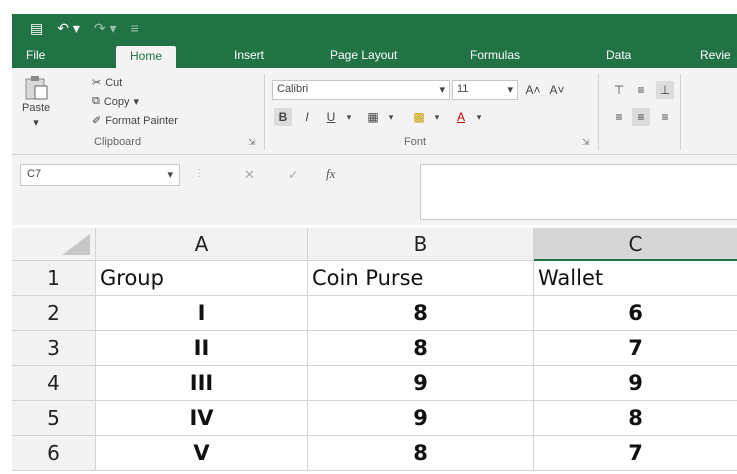 Image resolution: width=737 pixels, height=474 pixels. Describe the element at coordinates (36, 28) in the screenshot. I see `save-icon: ▤` at that location.